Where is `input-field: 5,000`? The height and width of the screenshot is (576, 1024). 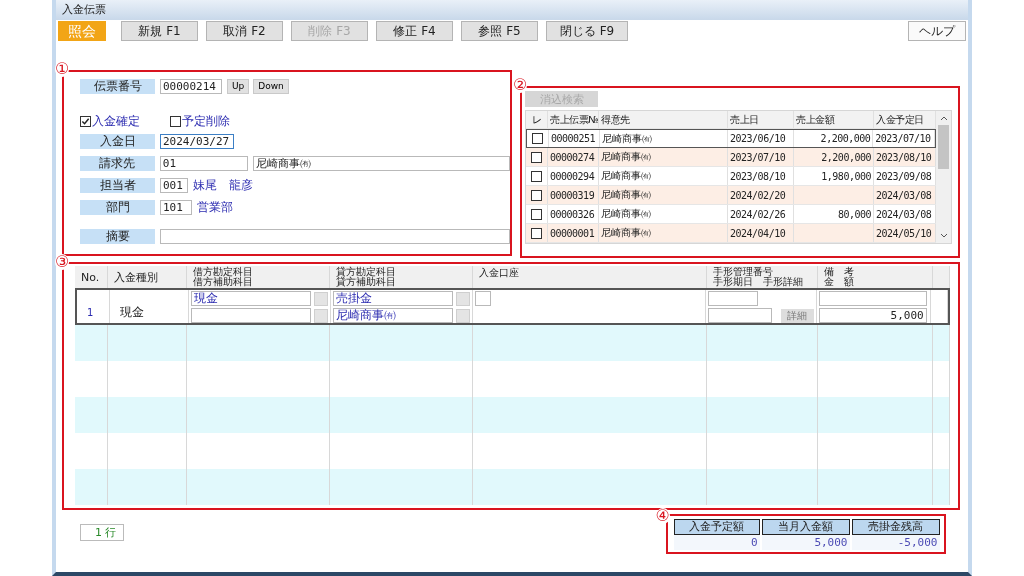
input-field: 5,000 is located at coordinates (872, 315).